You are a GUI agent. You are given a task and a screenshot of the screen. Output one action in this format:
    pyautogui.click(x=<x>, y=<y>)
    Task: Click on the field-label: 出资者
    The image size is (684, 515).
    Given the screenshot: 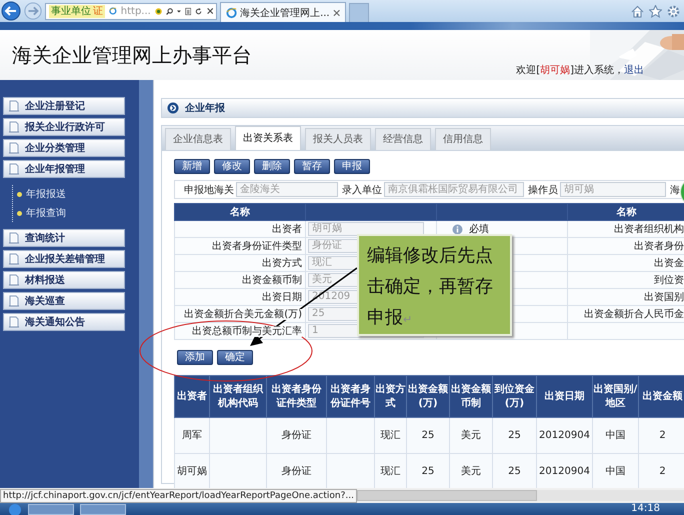 What is the action you would take?
    pyautogui.click(x=287, y=229)
    